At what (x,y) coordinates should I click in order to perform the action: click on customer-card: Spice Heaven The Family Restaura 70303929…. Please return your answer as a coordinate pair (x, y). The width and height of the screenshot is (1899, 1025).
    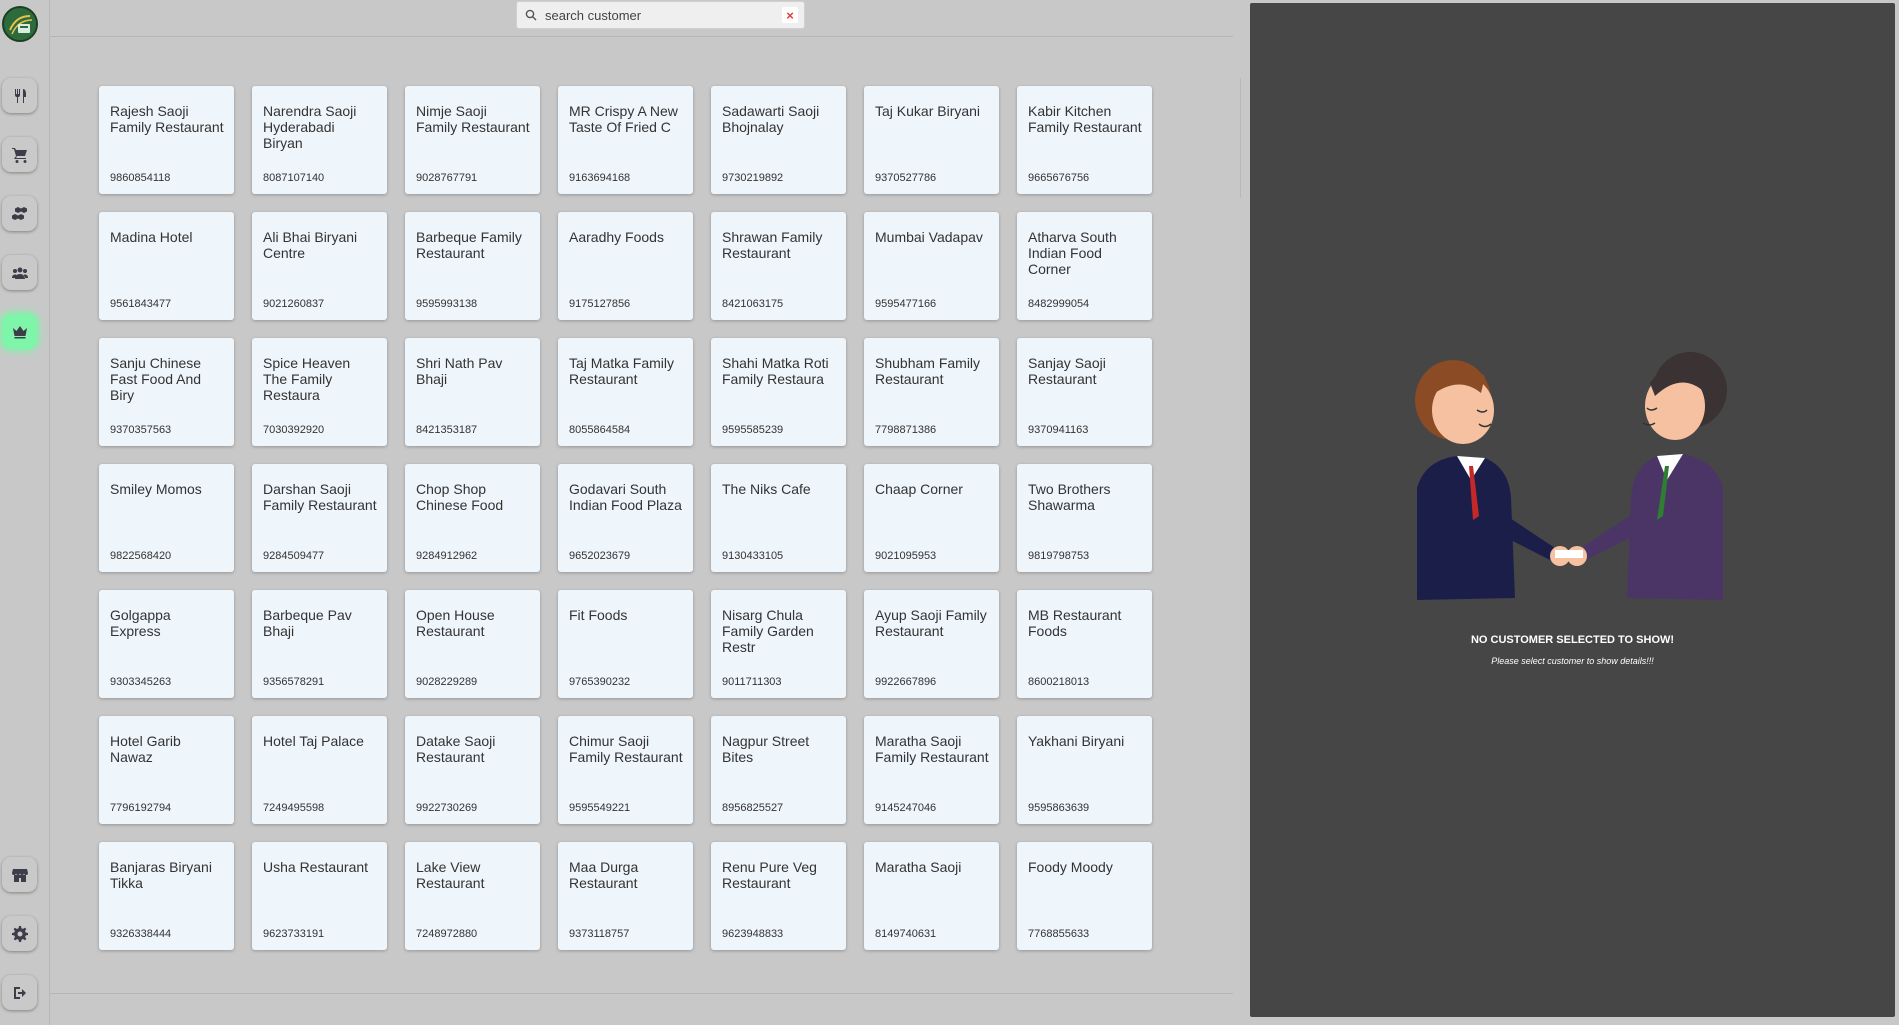
    Looking at the image, I should click on (319, 392).